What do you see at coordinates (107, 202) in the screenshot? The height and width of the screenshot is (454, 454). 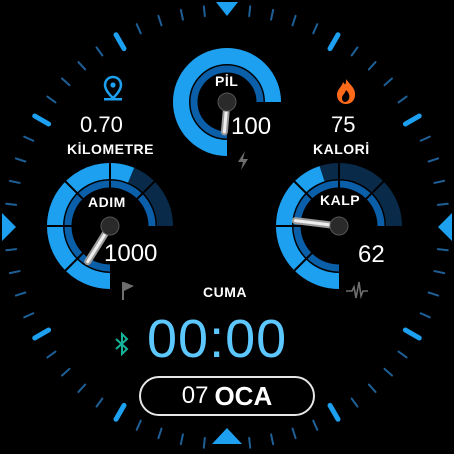 I see `steps-label: ADIM` at bounding box center [107, 202].